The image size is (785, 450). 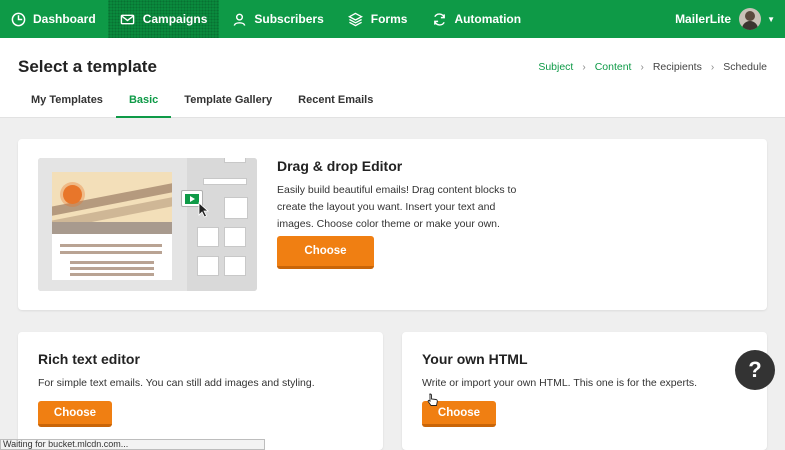 What do you see at coordinates (432, 399) in the screenshot?
I see `hand-cursor-icon` at bounding box center [432, 399].